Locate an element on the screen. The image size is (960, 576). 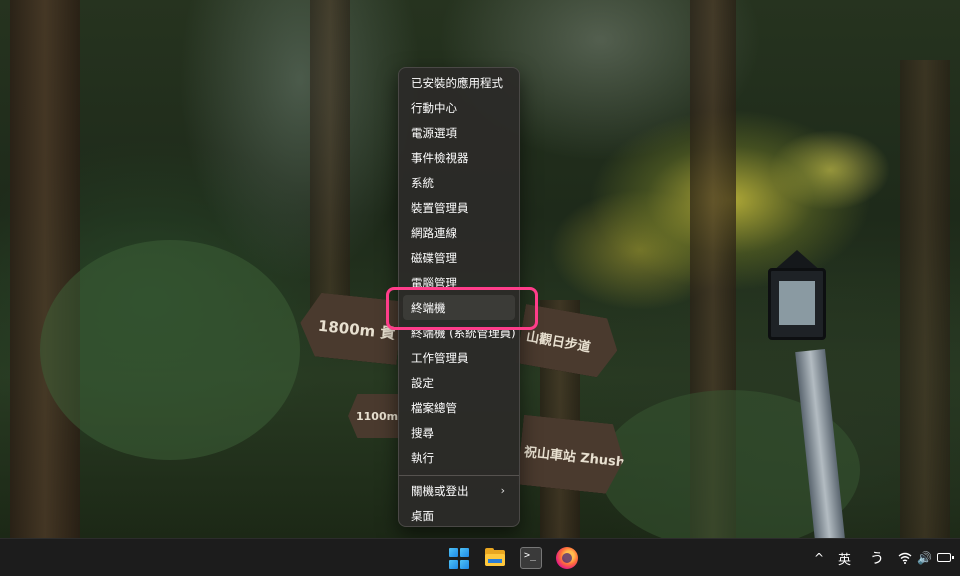
menu-item-label: 工作管理員 is located at coordinates (440, 357).